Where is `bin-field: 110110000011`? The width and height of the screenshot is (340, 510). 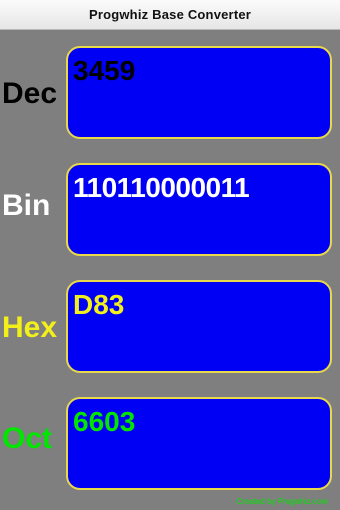
bin-field: 110110000011 is located at coordinates (199, 209).